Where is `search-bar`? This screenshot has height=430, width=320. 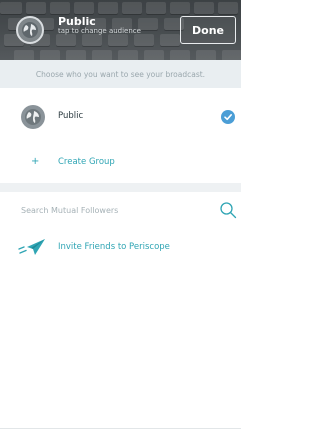
search-bar is located at coordinates (120, 210).